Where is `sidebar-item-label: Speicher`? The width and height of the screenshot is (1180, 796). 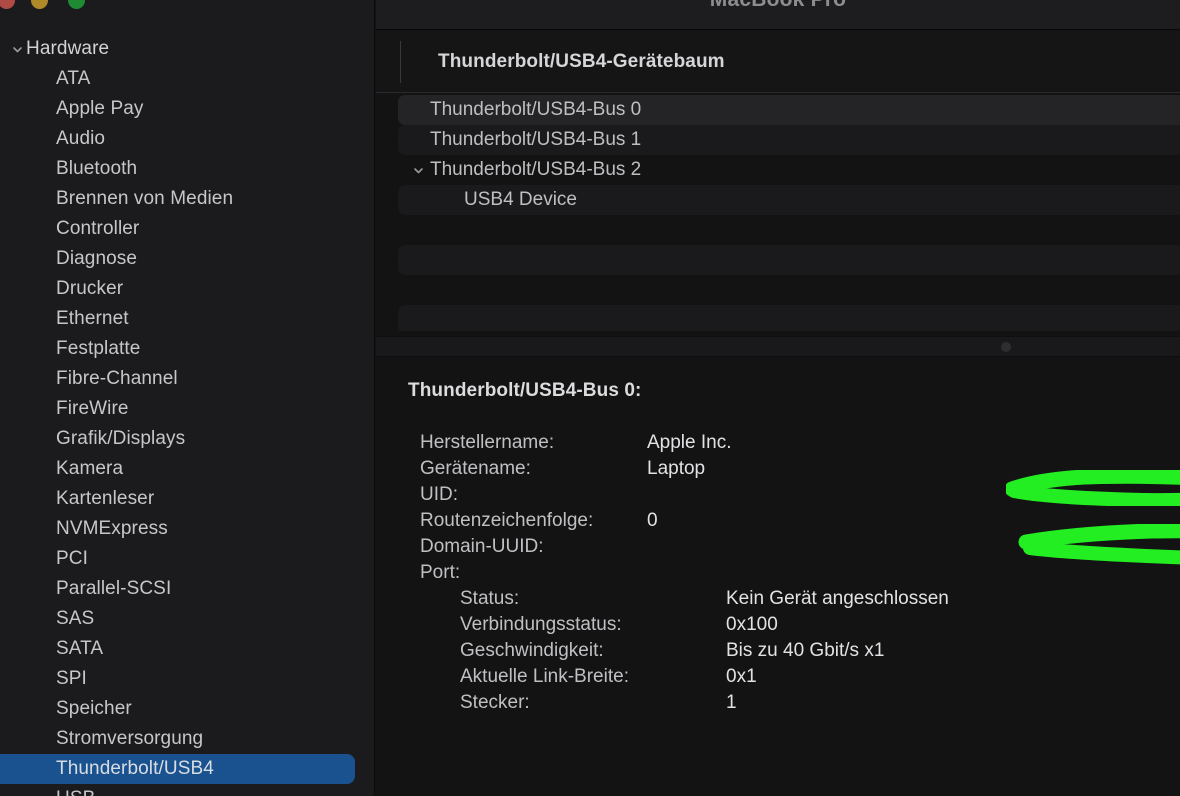 sidebar-item-label: Speicher is located at coordinates (94, 708).